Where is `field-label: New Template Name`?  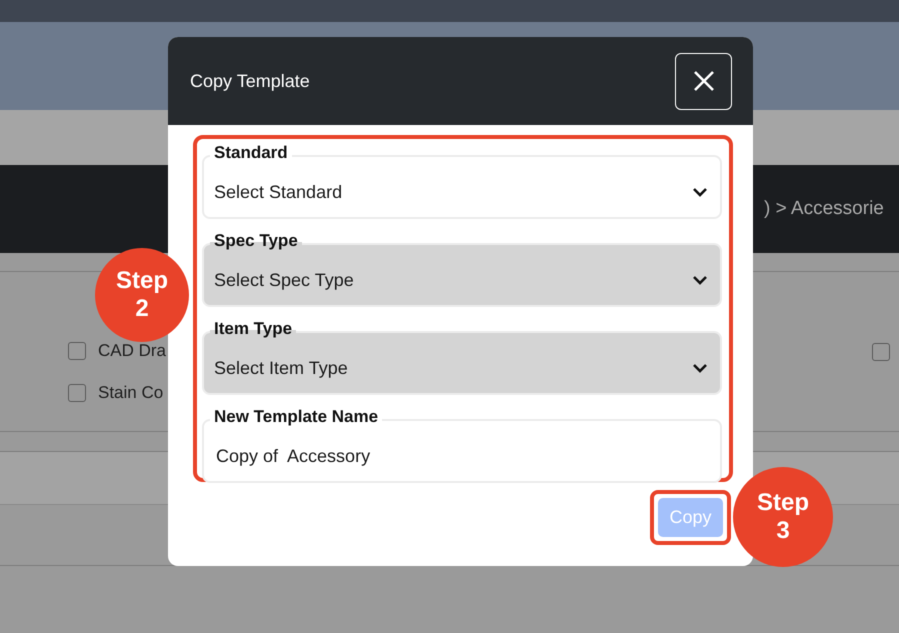 field-label: New Template Name is located at coordinates (296, 417).